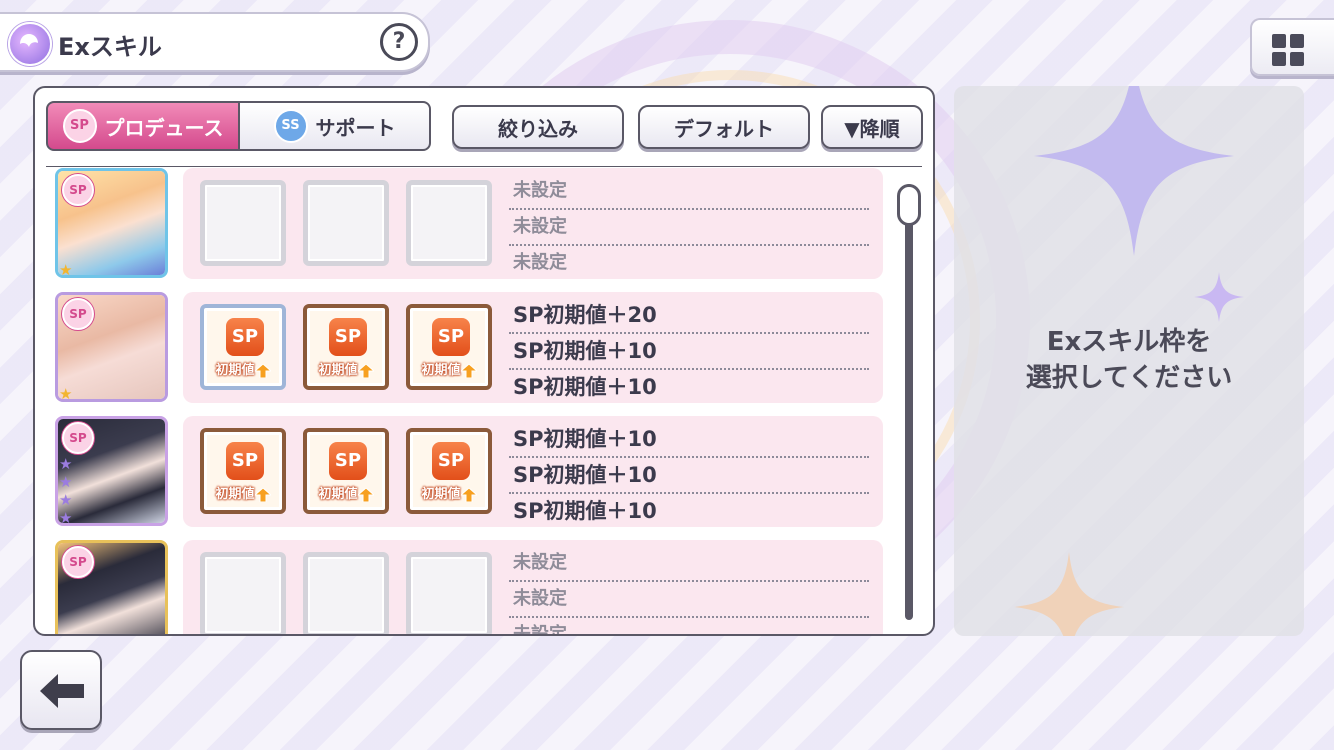  I want to click on skill-icon, so click(30, 44).